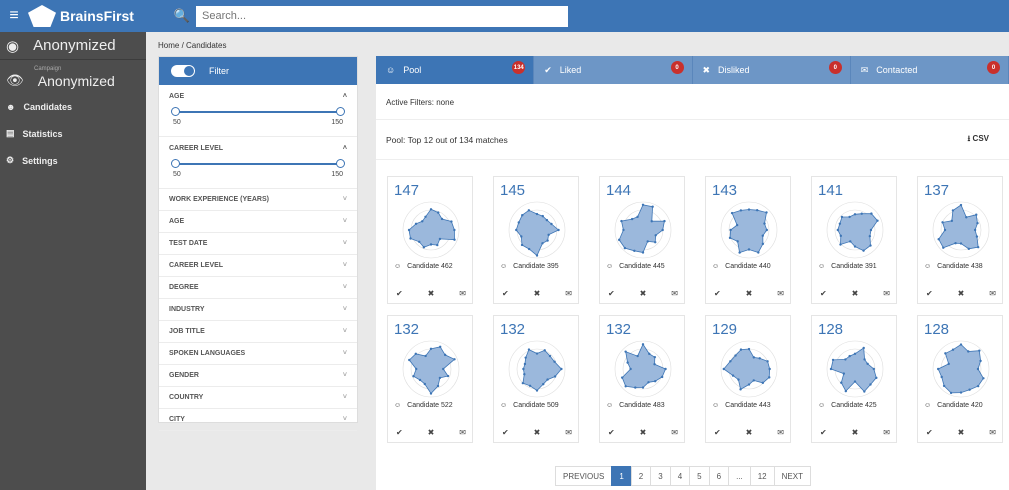  What do you see at coordinates (536, 240) in the screenshot?
I see `candidate-card: 145 ☺ Candidate 395 ✔ ✖ ✉` at bounding box center [536, 240].